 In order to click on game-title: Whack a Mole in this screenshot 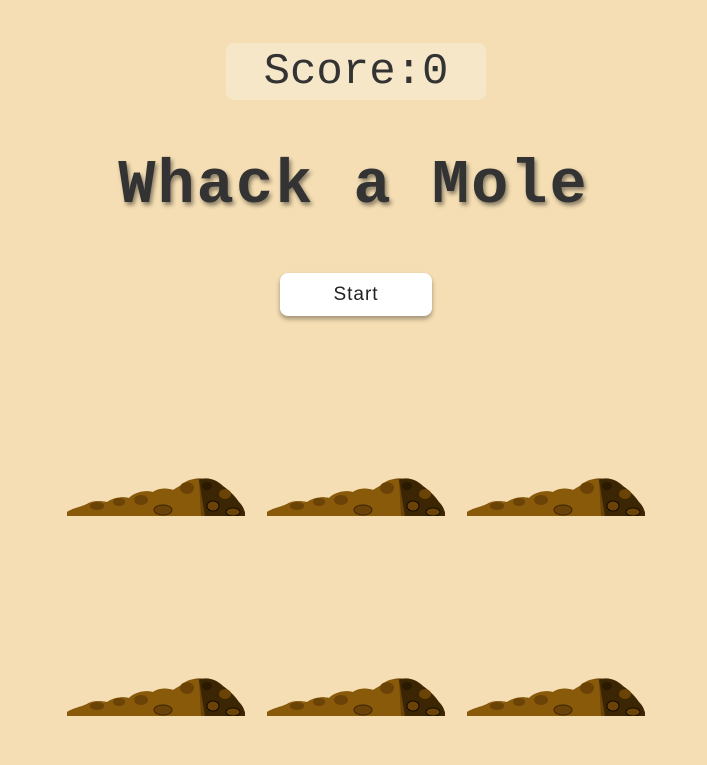, I will do `click(353, 185)`.